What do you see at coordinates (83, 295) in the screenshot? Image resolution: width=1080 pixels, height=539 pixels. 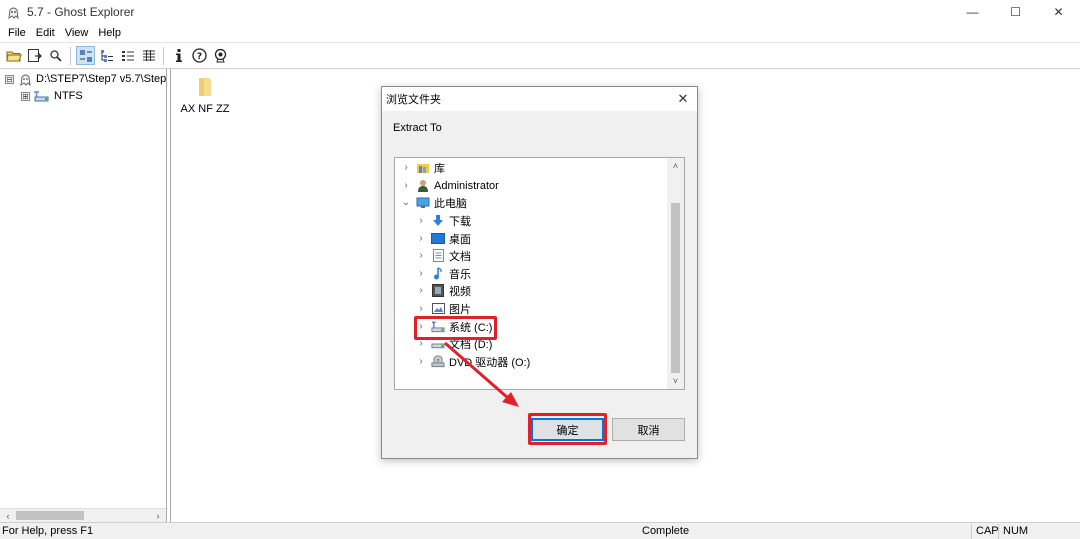 I see `folder-tree-pane: ⊟ D:\STEP7\Step7 v5.7\Step ⊞ NTFS ‹ ›` at bounding box center [83, 295].